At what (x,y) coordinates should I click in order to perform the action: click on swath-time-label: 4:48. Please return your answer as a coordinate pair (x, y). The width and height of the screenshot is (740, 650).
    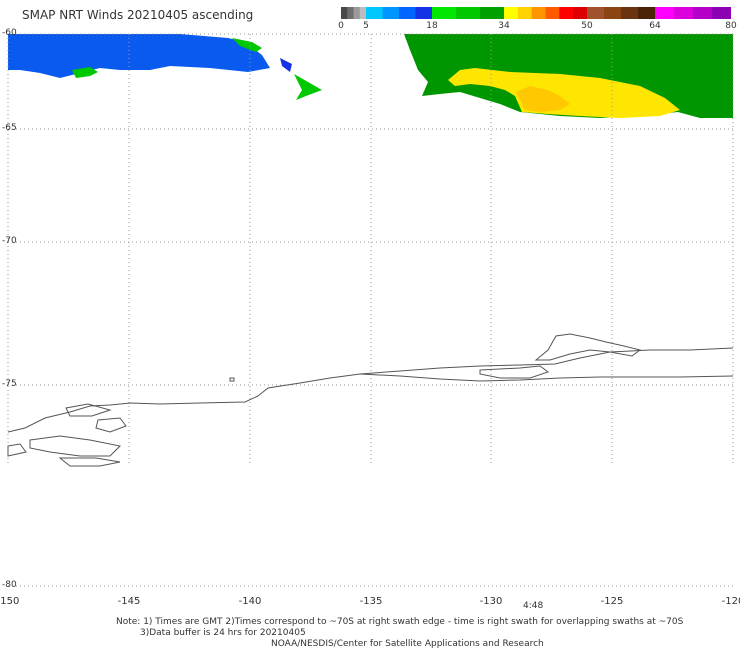
    Looking at the image, I should click on (533, 606).